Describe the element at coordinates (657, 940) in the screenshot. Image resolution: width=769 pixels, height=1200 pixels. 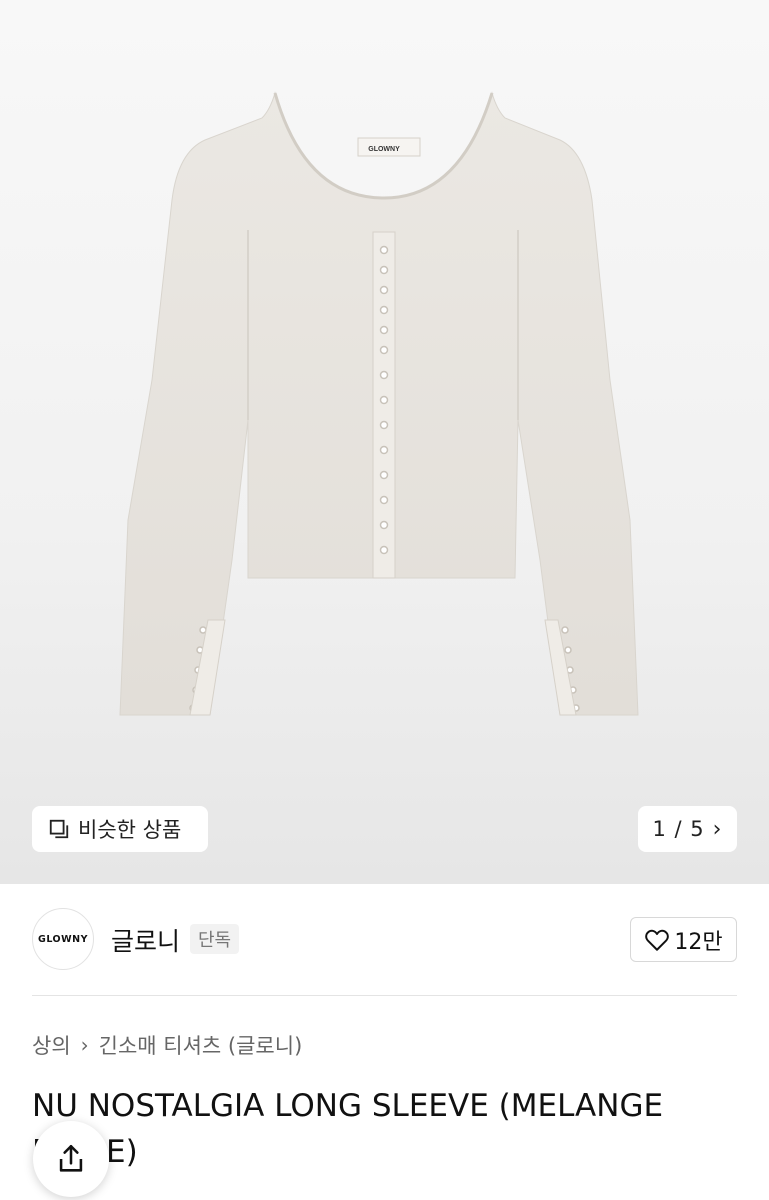
I see `heart-outline-icon` at that location.